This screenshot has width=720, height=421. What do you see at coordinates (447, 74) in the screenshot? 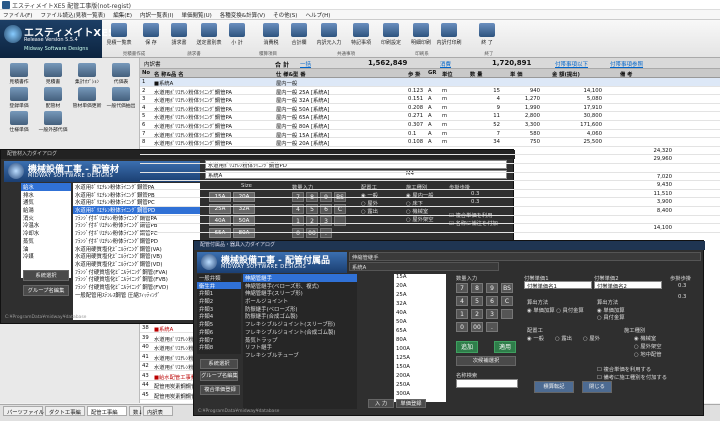
I see `col-header-5: 単位` at bounding box center [447, 74].